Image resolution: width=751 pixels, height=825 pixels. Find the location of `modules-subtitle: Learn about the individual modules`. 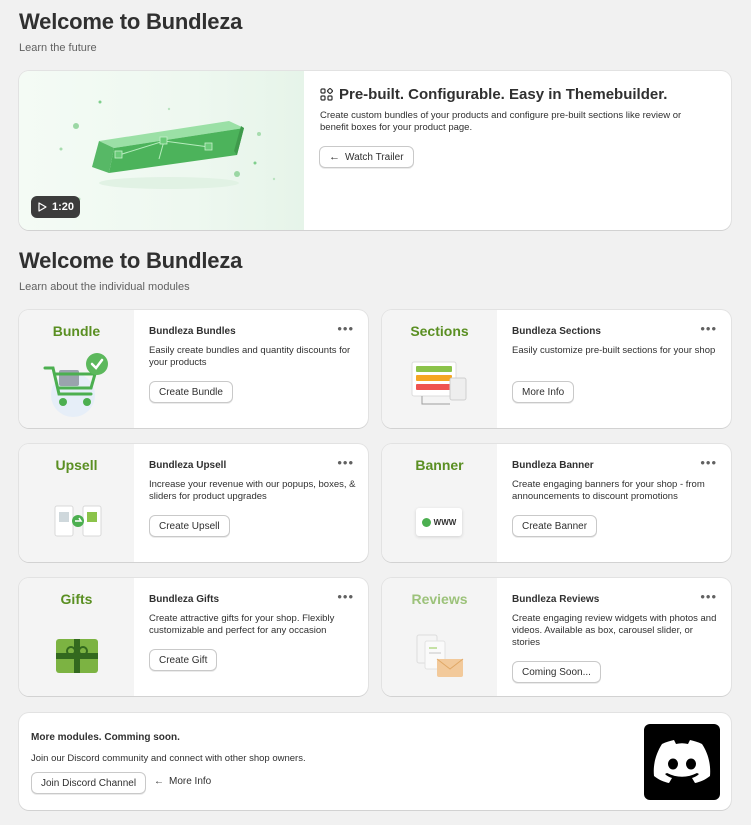

modules-subtitle: Learn about the individual modules is located at coordinates (104, 287).